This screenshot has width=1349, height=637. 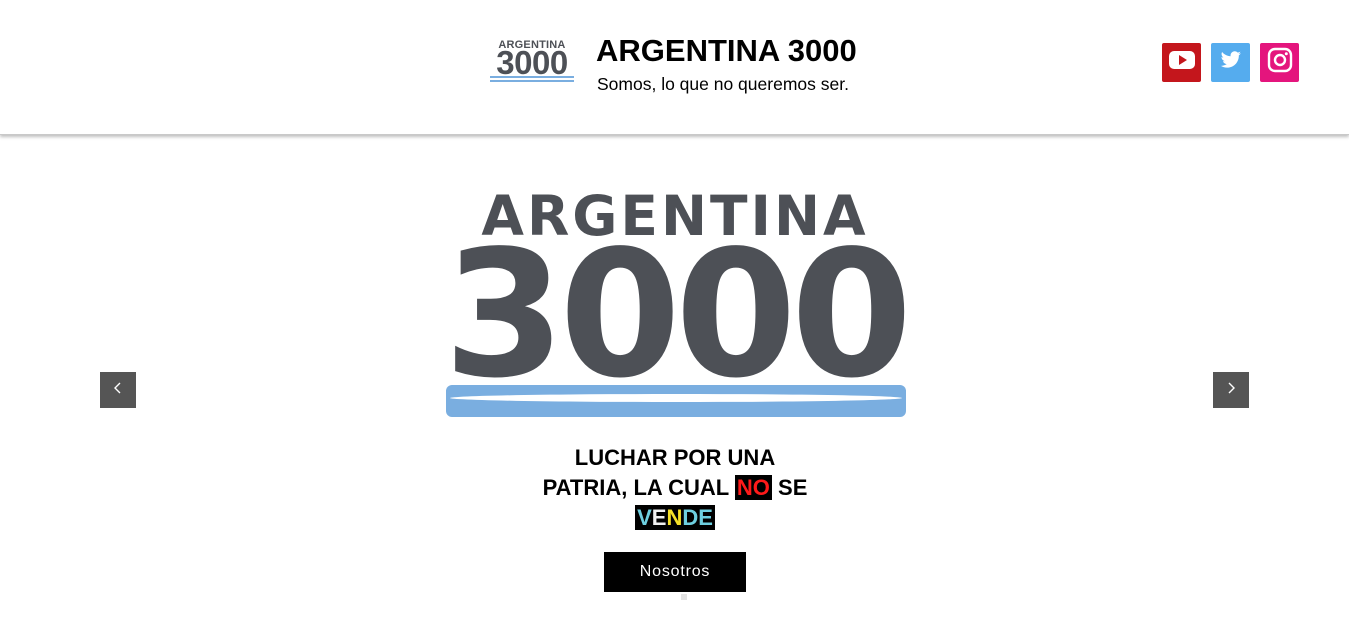 I want to click on youtube-button, so click(x=1181, y=62).